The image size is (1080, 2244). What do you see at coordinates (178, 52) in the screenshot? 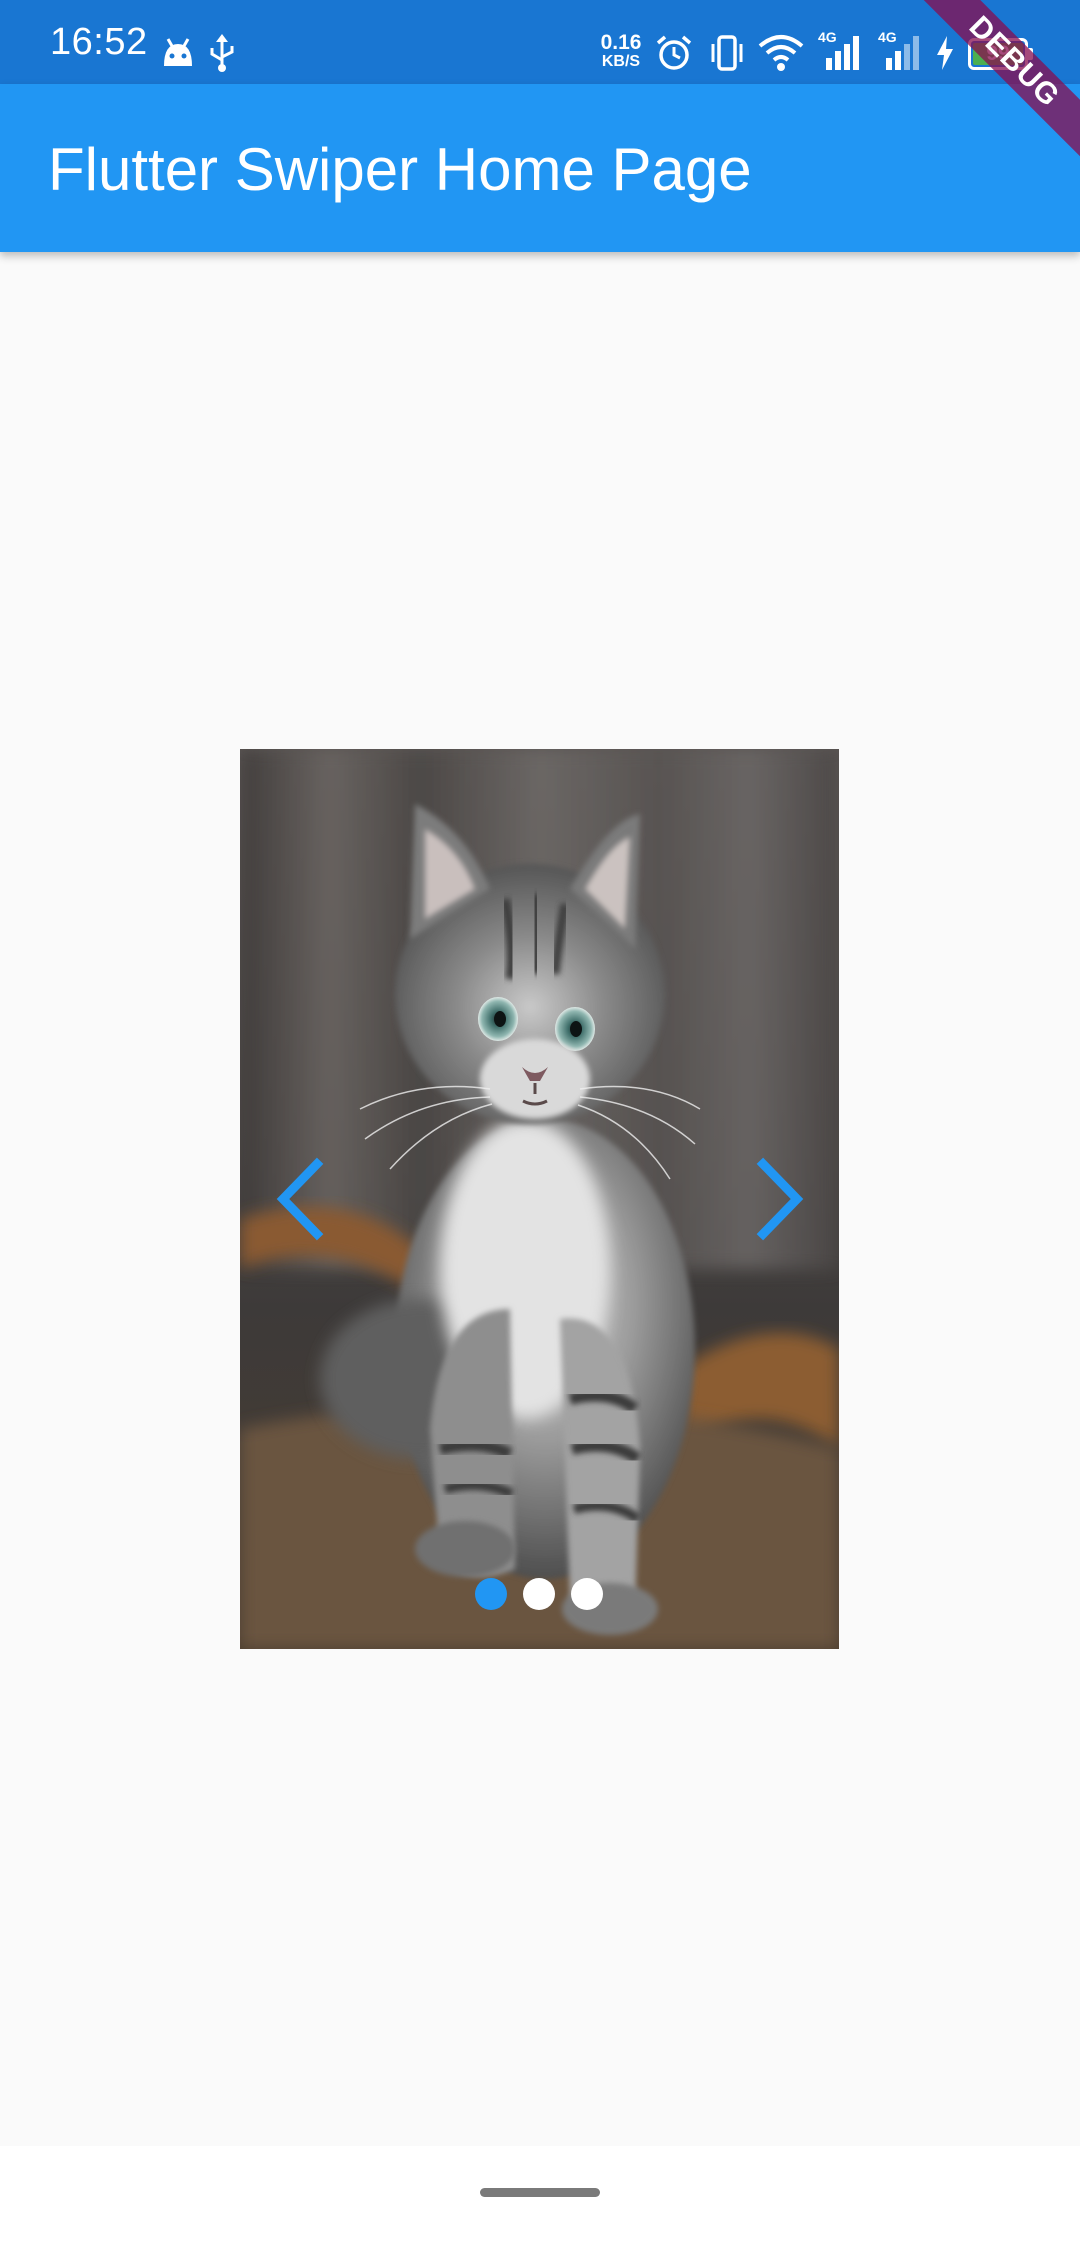
I see `android-icon` at bounding box center [178, 52].